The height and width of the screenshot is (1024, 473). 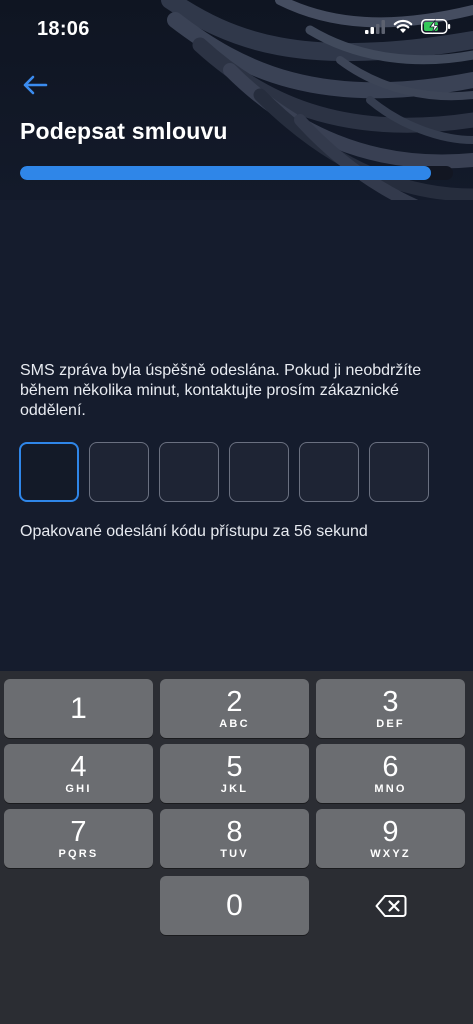 What do you see at coordinates (234, 854) in the screenshot?
I see `key-letters: TUV` at bounding box center [234, 854].